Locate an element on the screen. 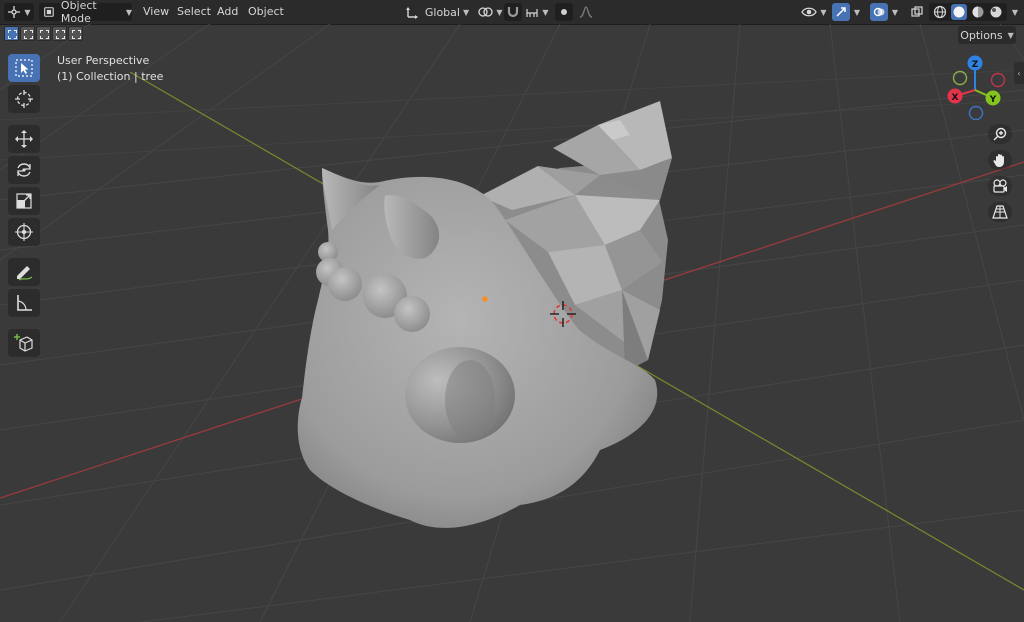 The height and width of the screenshot is (622, 1024). view-perspective-label: User Perspective is located at coordinates (103, 60).